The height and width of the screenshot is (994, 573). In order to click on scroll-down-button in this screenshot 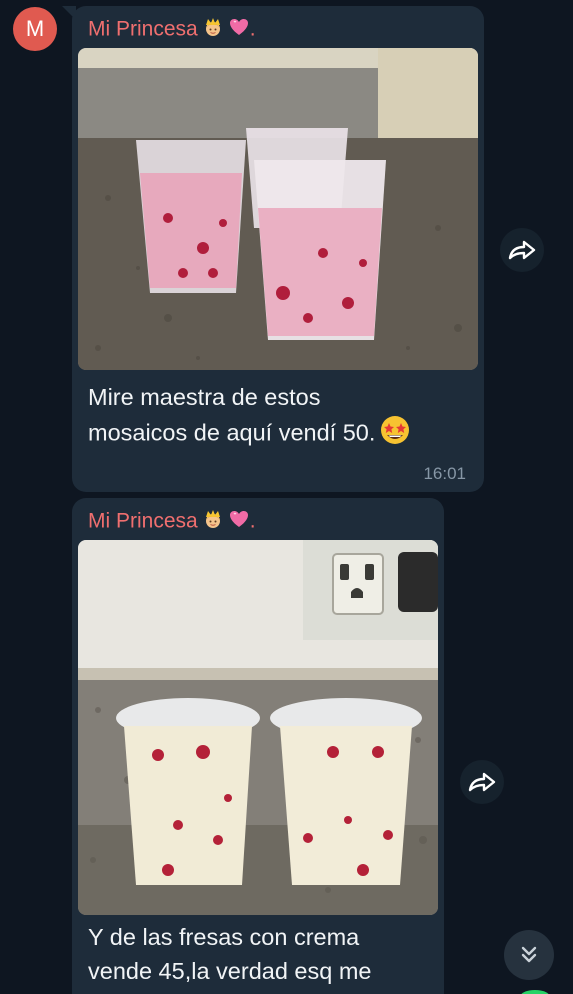, I will do `click(529, 955)`.